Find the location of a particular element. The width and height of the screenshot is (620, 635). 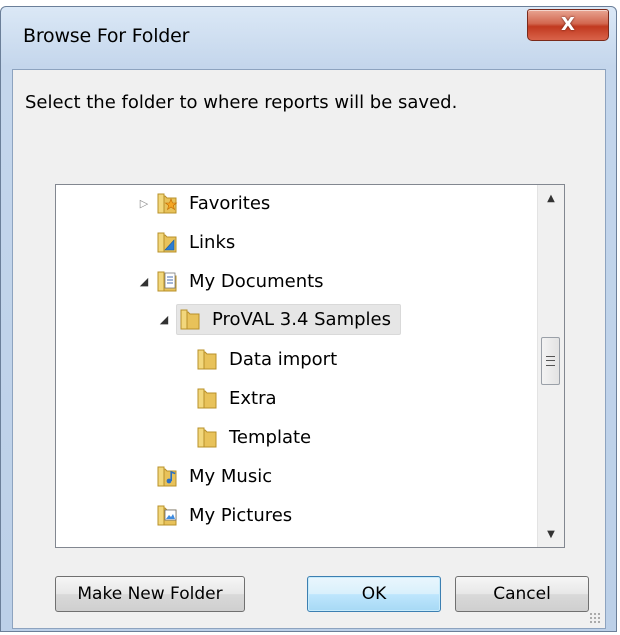

documents-folder-icon is located at coordinates (167, 281).